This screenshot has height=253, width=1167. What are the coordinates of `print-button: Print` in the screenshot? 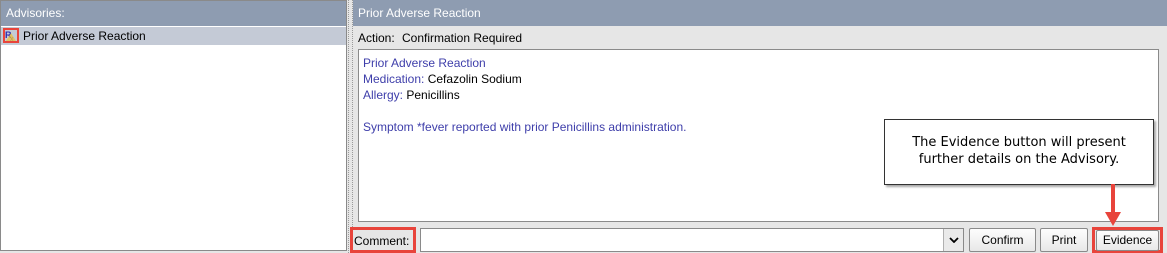 It's located at (1064, 240).